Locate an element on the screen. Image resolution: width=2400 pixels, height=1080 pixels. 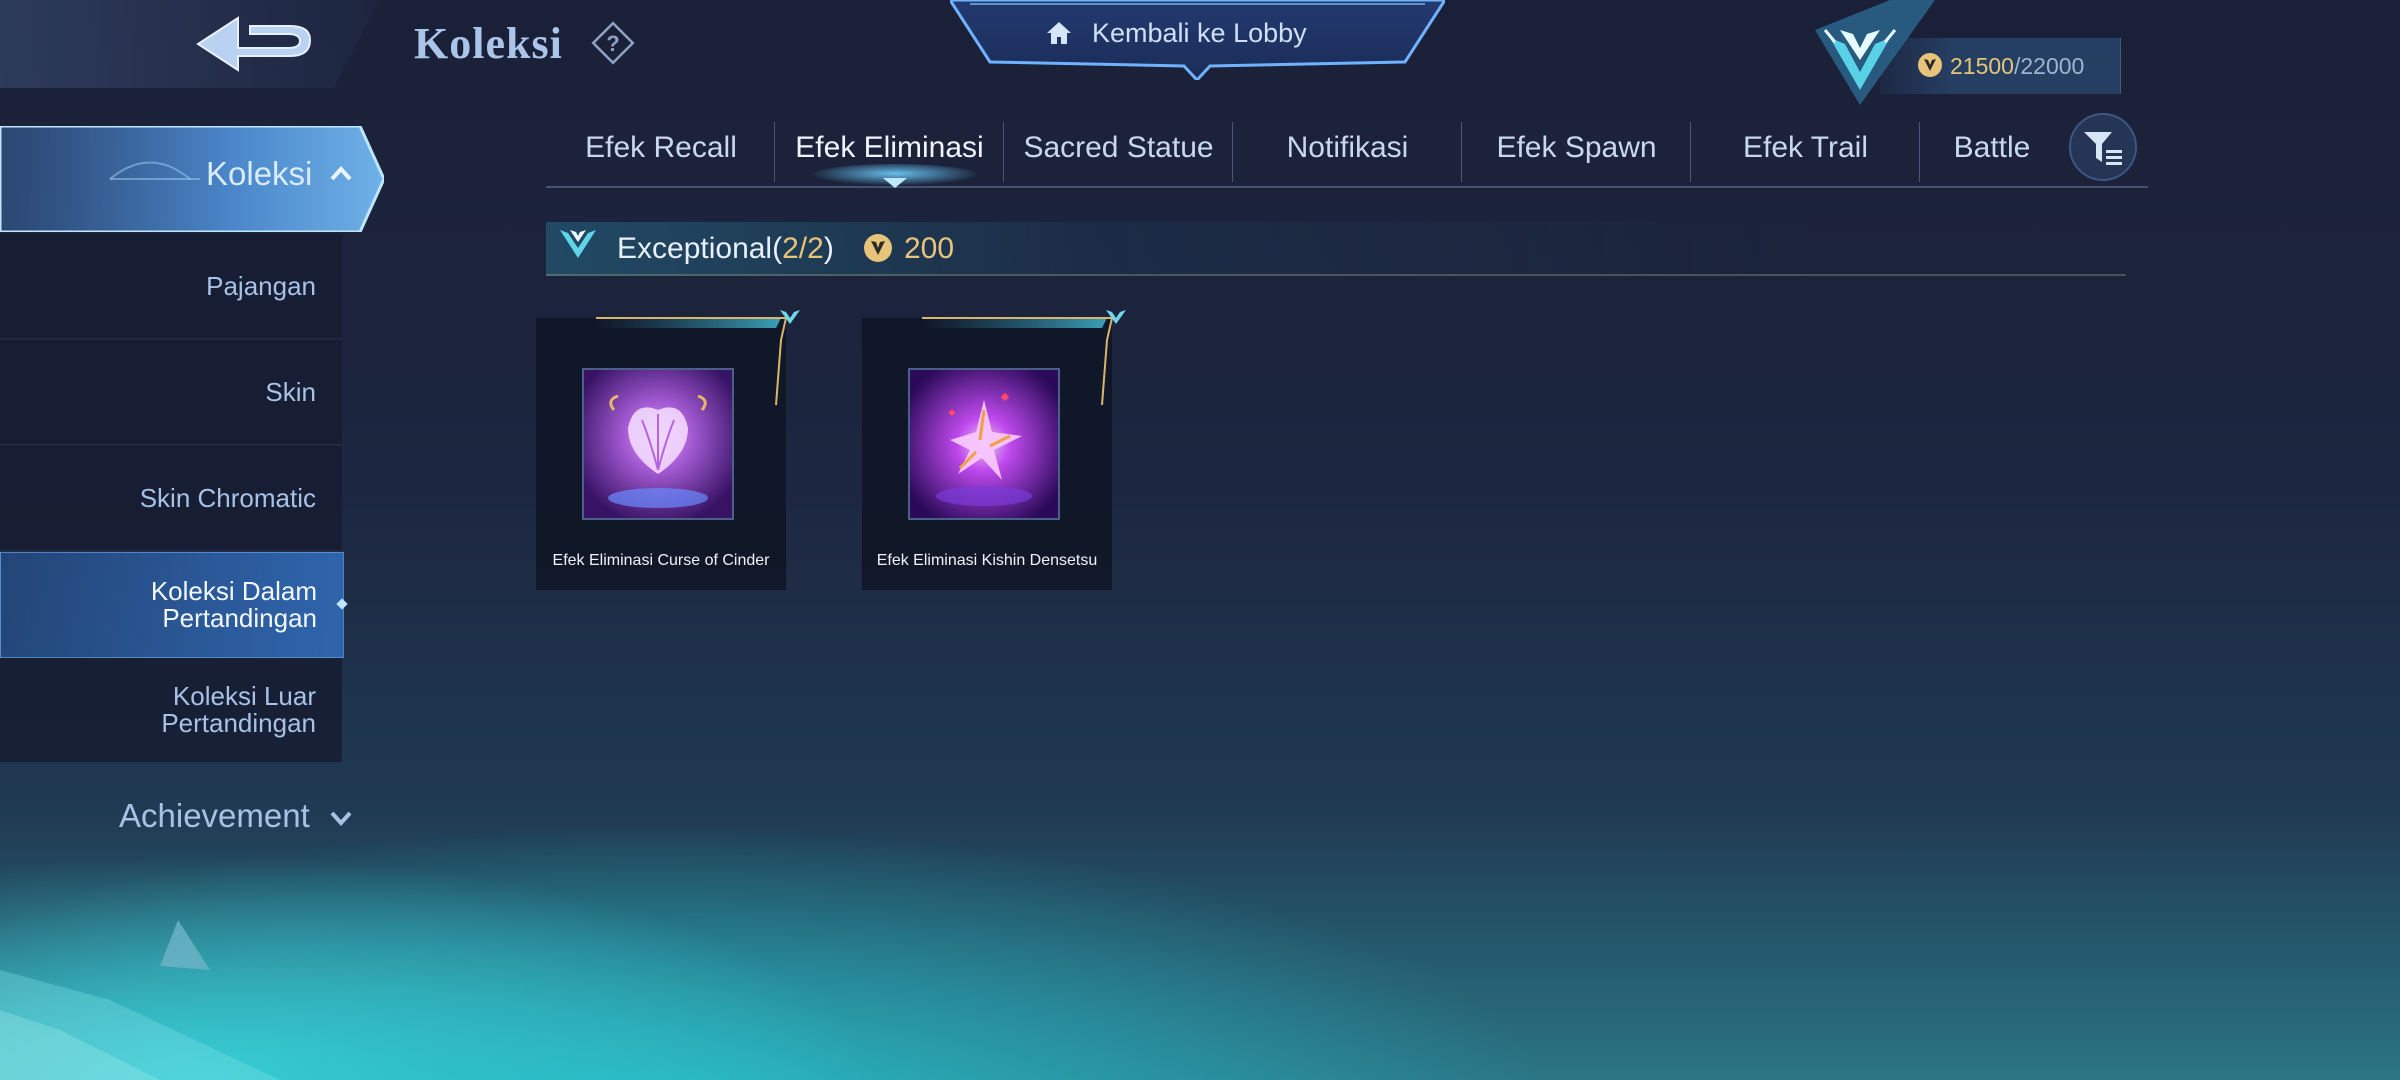
collection-card-curse-of-cinder: Efek Eliminasi Curse of Cinder is located at coordinates (668, 450).